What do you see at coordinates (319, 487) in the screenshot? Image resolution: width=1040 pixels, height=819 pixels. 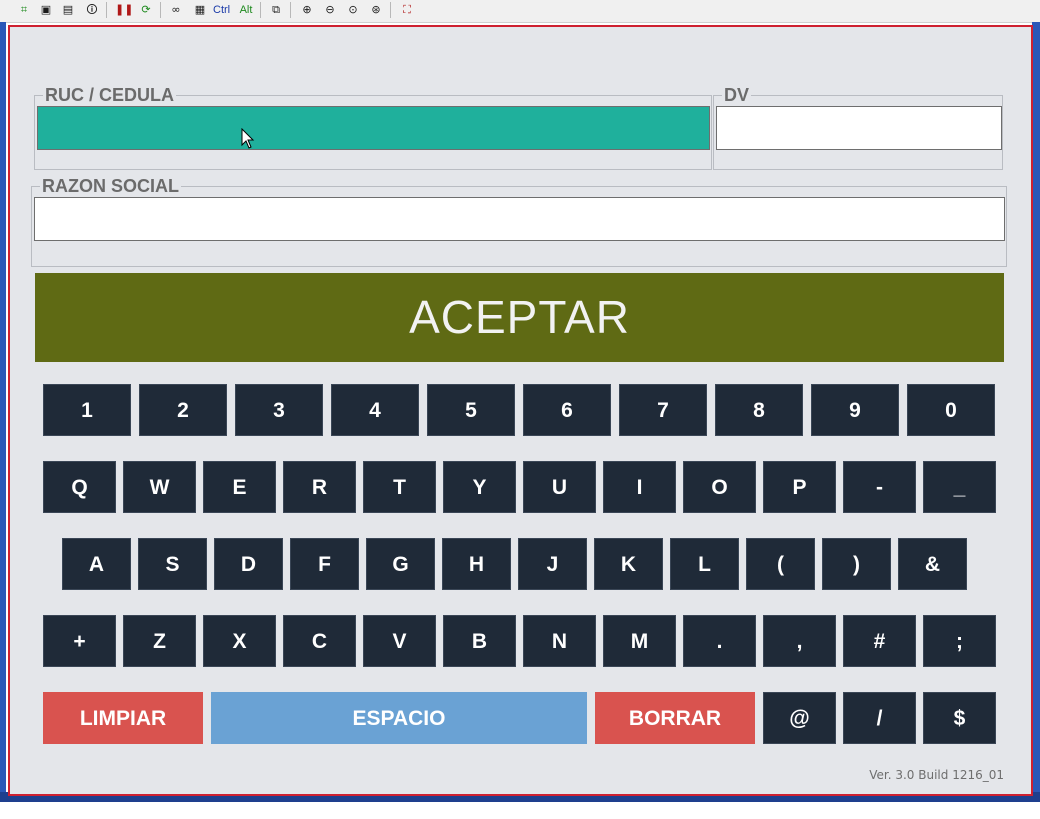 I see `key-row2-3: R` at bounding box center [319, 487].